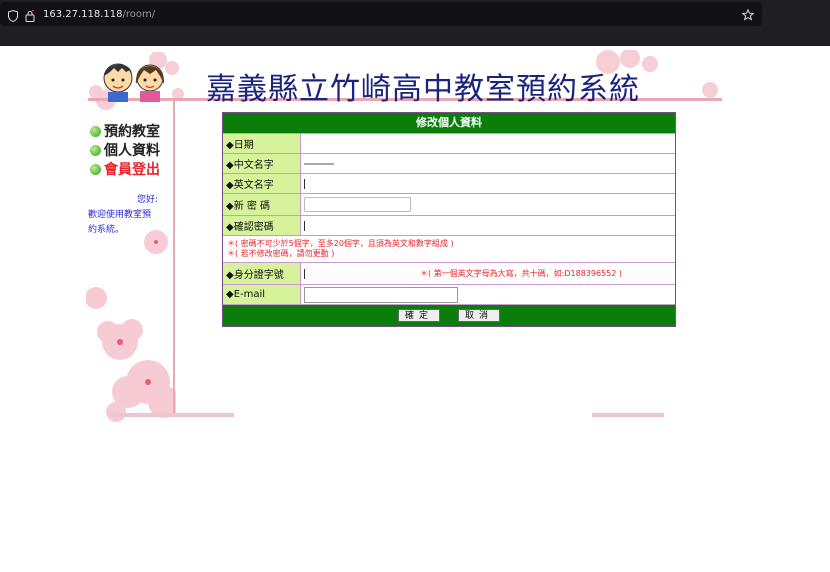 This screenshot has width=830, height=572. I want to click on bottom-decoration-right, so click(628, 415).